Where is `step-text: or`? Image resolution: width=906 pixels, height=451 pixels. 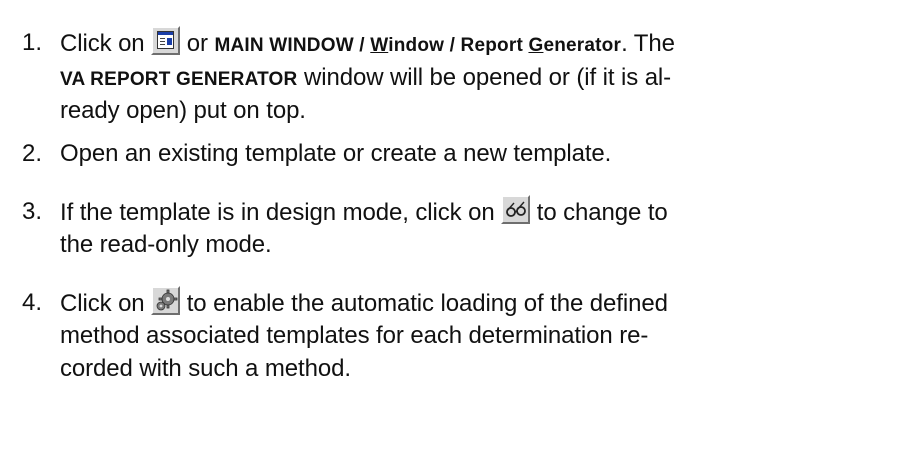
step-text: or is located at coordinates (197, 43).